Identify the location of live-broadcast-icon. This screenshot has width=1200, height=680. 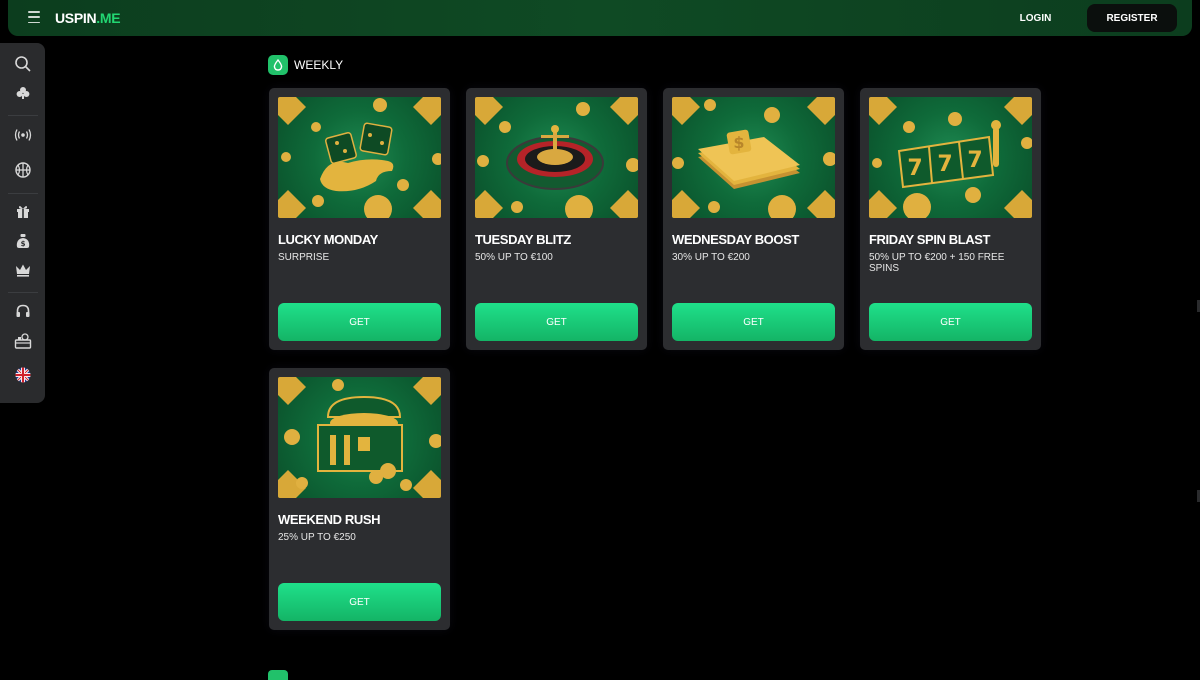
(23, 135).